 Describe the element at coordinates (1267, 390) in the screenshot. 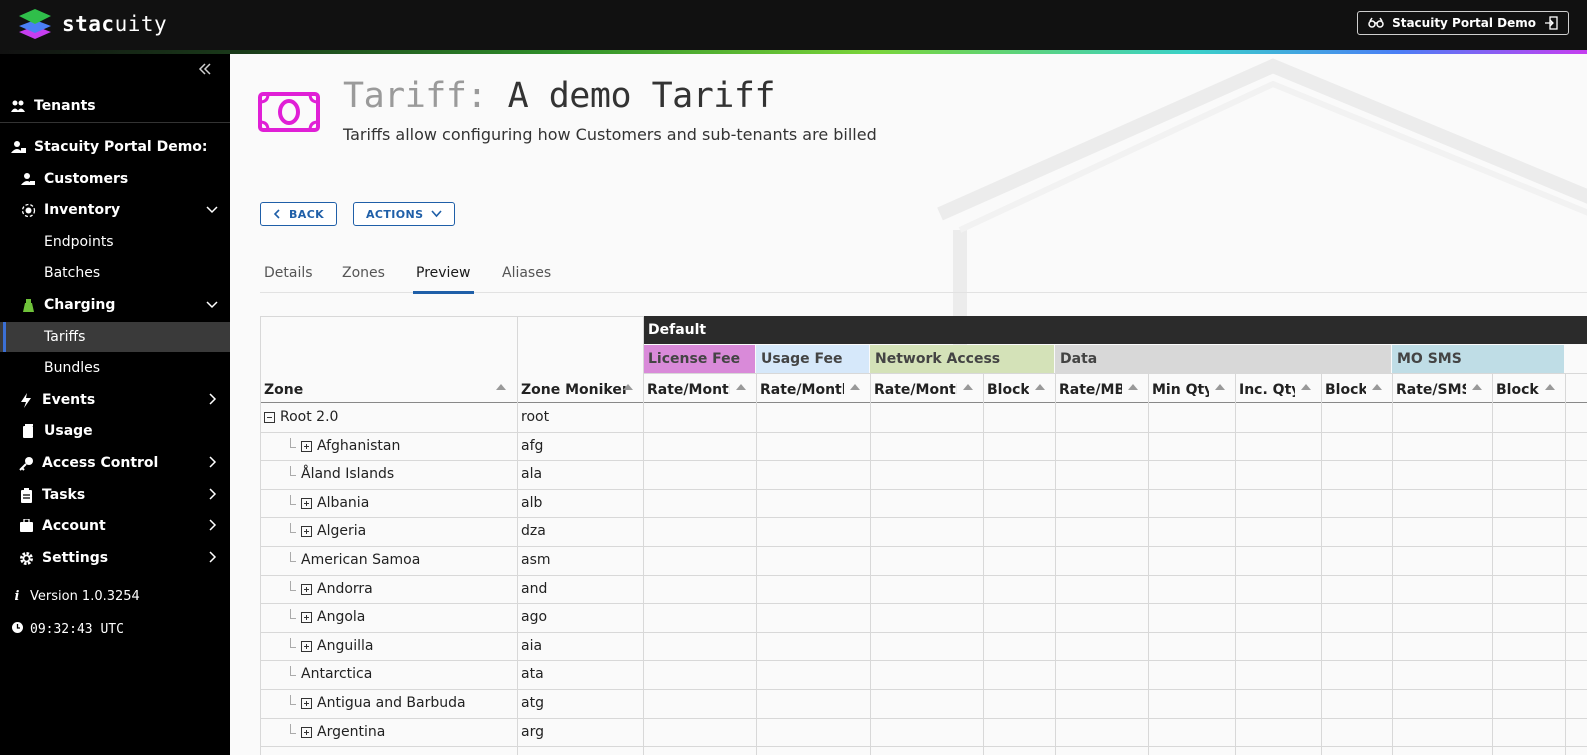

I see `column-header: Inc. Qty` at that location.